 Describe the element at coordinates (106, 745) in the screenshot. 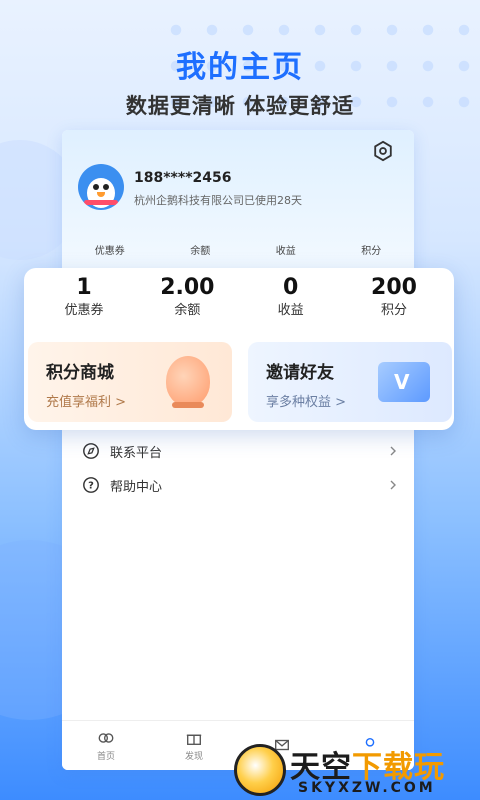

I see `tab-home: 首页` at that location.